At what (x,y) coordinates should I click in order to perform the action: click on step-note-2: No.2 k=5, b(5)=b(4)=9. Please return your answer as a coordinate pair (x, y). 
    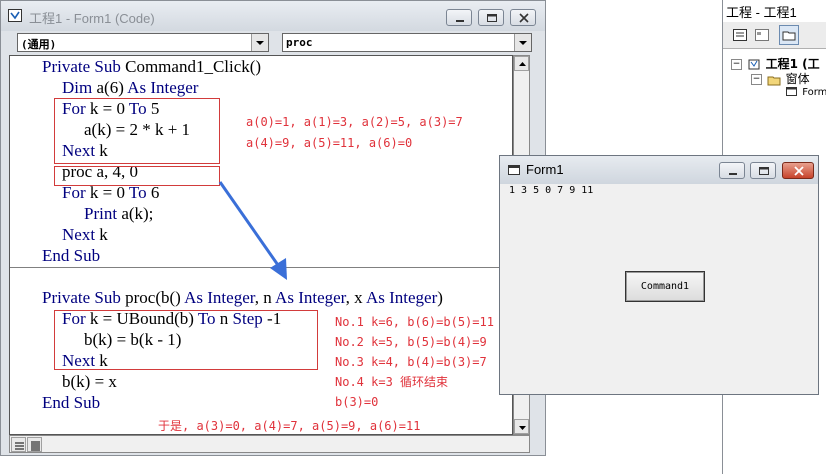
    Looking at the image, I should click on (411, 342).